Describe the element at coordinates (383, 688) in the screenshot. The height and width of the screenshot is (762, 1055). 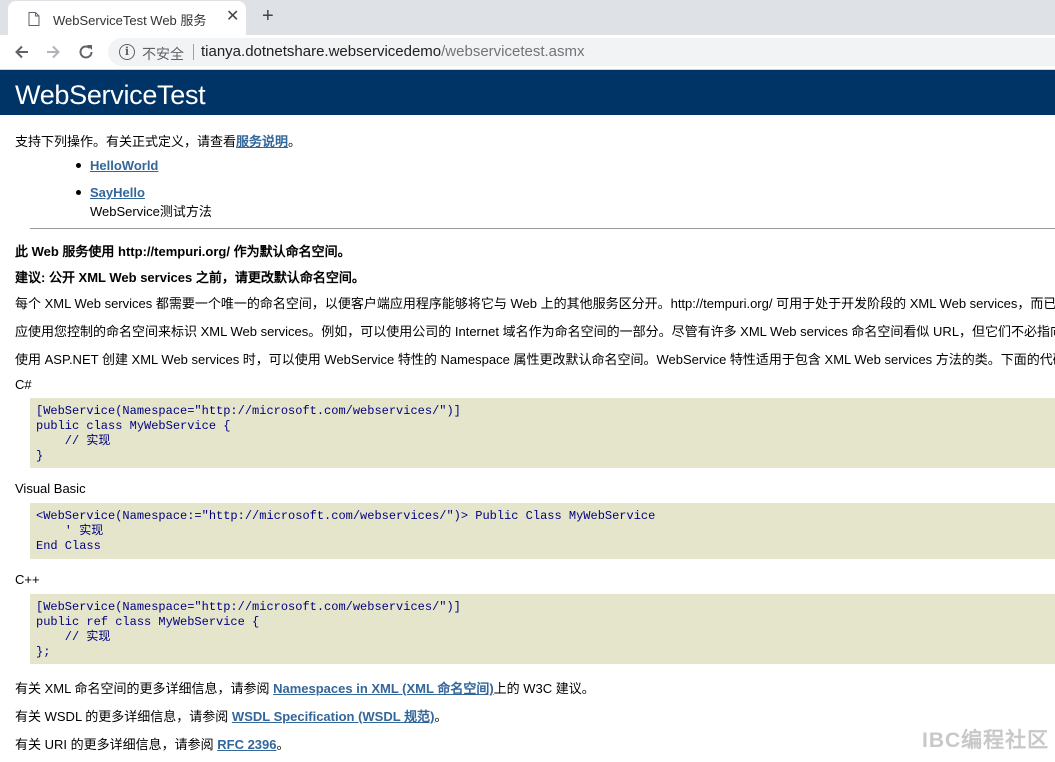
I see `namespaces-in-xml-link: Namespaces in XML (XML 命名空间)` at that location.